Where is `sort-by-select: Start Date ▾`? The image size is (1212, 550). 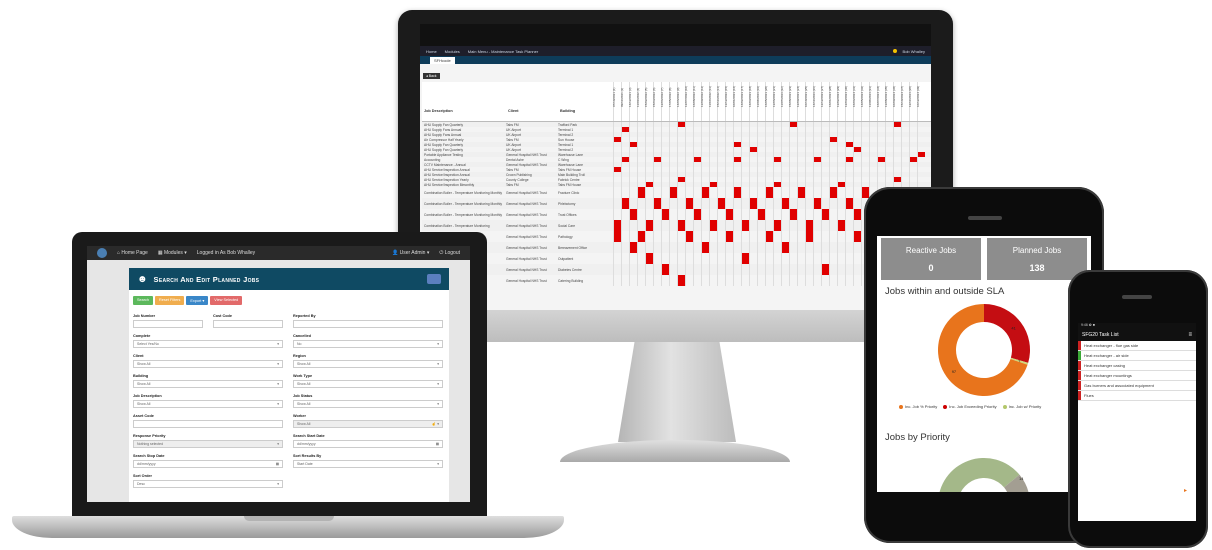 sort-by-select: Start Date ▾ is located at coordinates (368, 464).